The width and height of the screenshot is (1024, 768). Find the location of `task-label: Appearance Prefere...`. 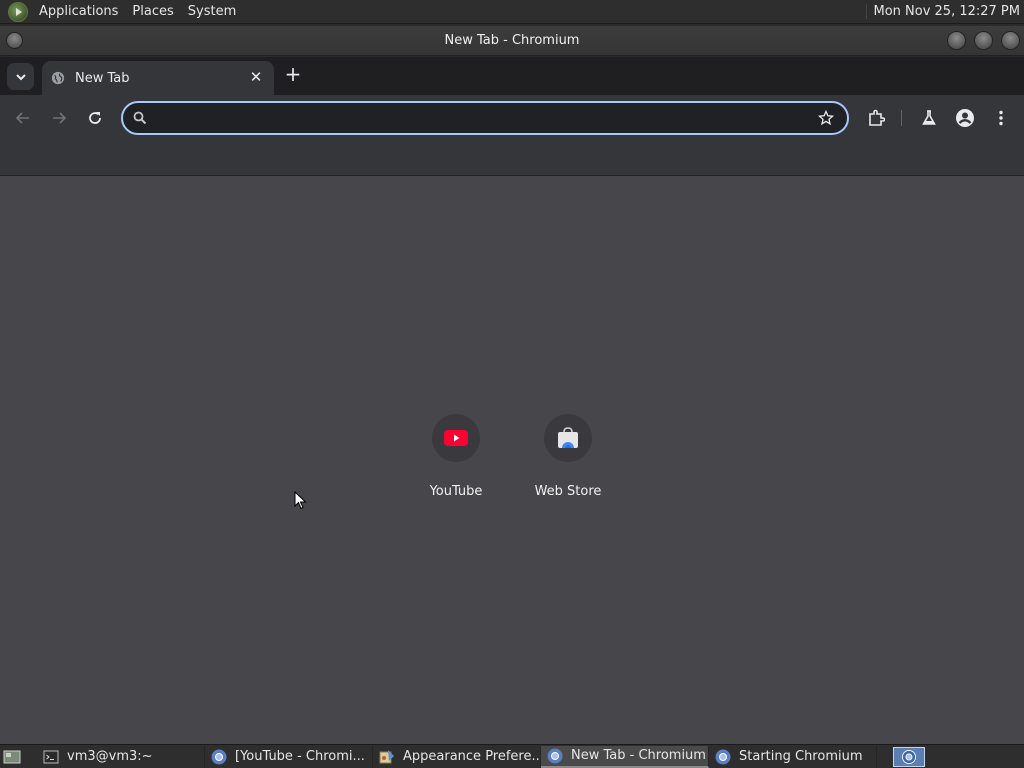

task-label: Appearance Prefere... is located at coordinates (472, 756).